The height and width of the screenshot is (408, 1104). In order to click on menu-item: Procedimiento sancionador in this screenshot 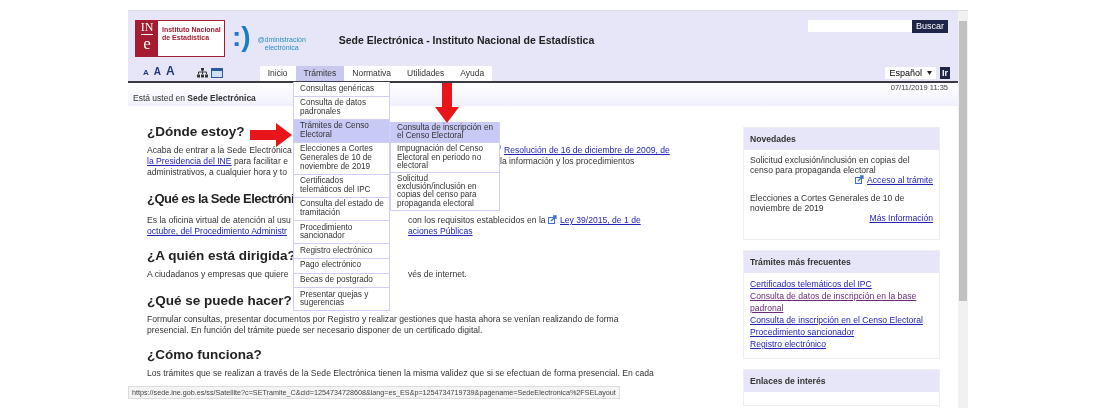, I will do `click(341, 233)`.